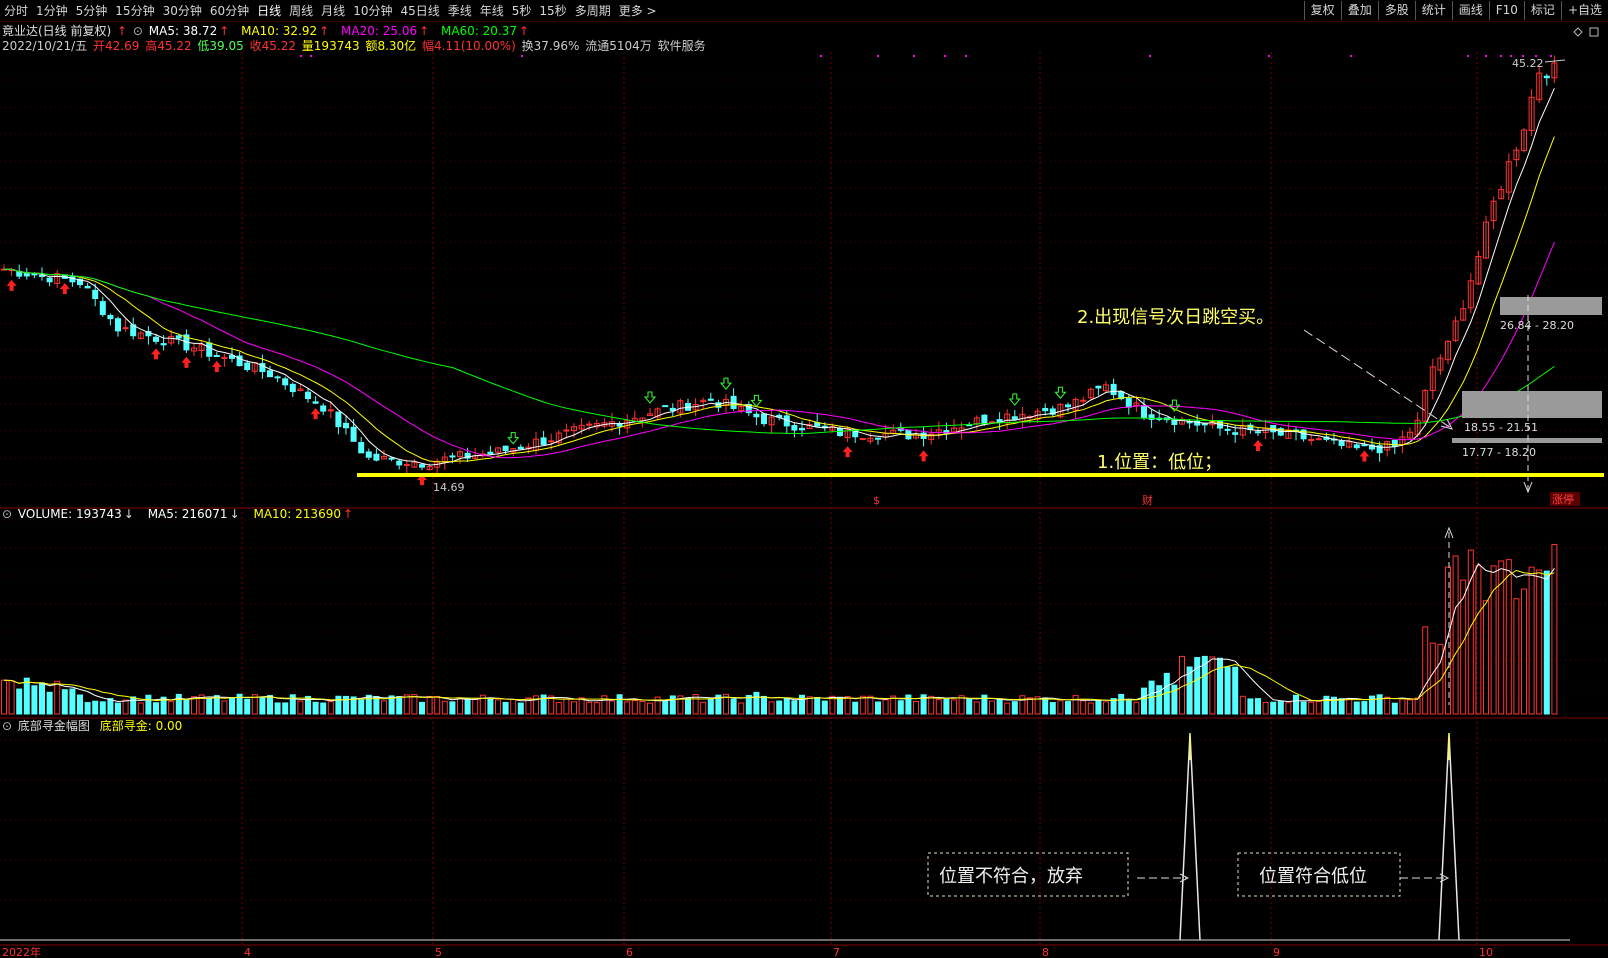 This screenshot has height=958, width=1608. I want to click on reject-box-label: 位置不符合，放弃, so click(1011, 876).